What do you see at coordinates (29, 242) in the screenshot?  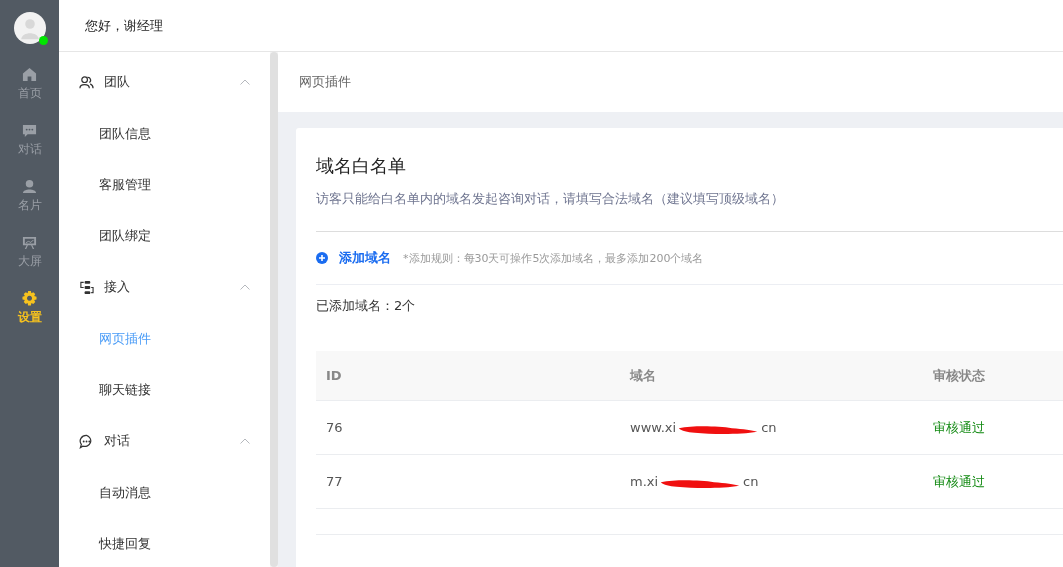 I see `presentation-screen-icon` at bounding box center [29, 242].